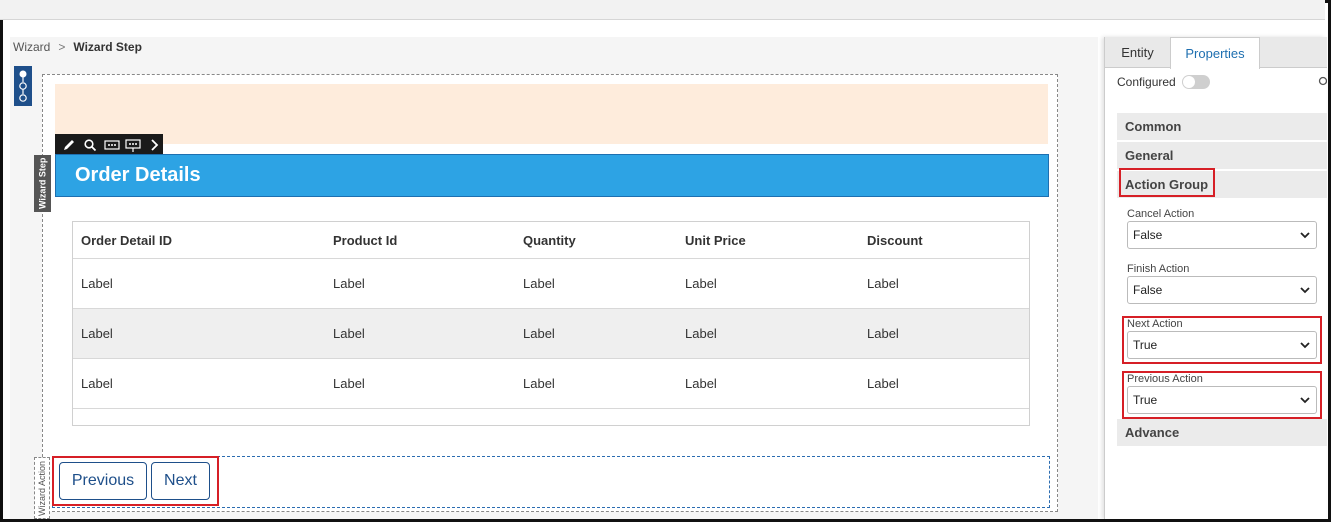 The height and width of the screenshot is (522, 1331). Describe the element at coordinates (62, 47) in the screenshot. I see `breadcrumb-chevron-icon: >` at that location.